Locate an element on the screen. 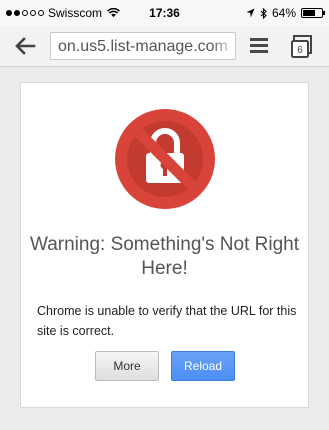 This screenshot has width=329, height=430. battery-icon is located at coordinates (313, 13).